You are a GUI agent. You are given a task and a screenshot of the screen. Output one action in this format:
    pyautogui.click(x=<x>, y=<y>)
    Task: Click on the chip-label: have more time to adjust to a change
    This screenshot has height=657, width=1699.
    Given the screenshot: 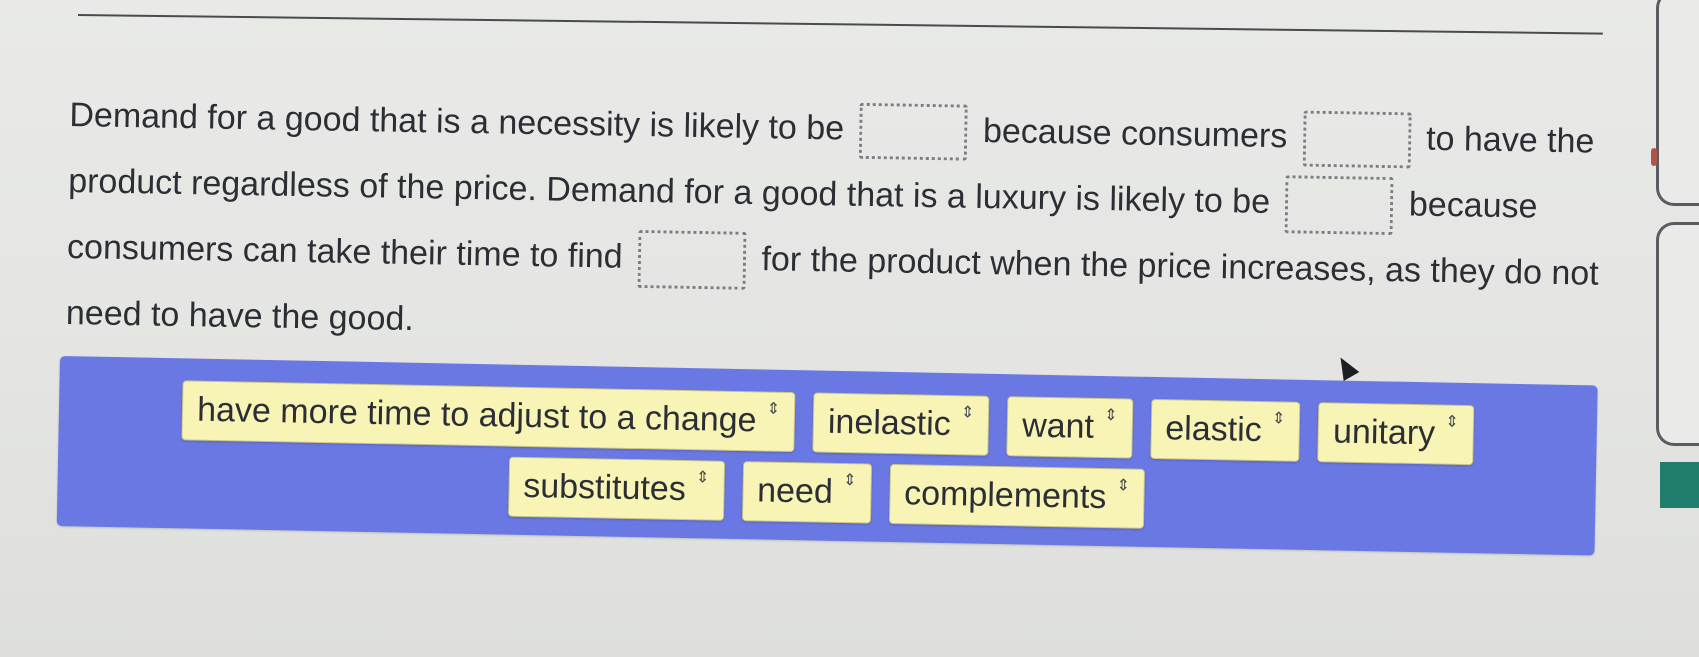 What is the action you would take?
    pyautogui.click(x=476, y=415)
    